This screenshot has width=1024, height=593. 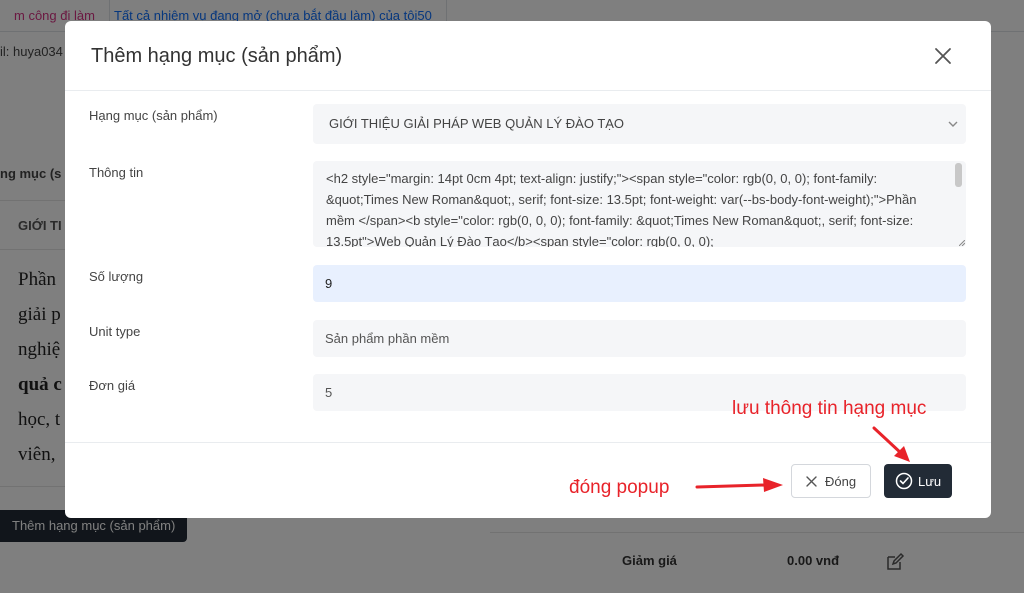 What do you see at coordinates (619, 487) in the screenshot?
I see `close-annotation-text: đóng popup` at bounding box center [619, 487].